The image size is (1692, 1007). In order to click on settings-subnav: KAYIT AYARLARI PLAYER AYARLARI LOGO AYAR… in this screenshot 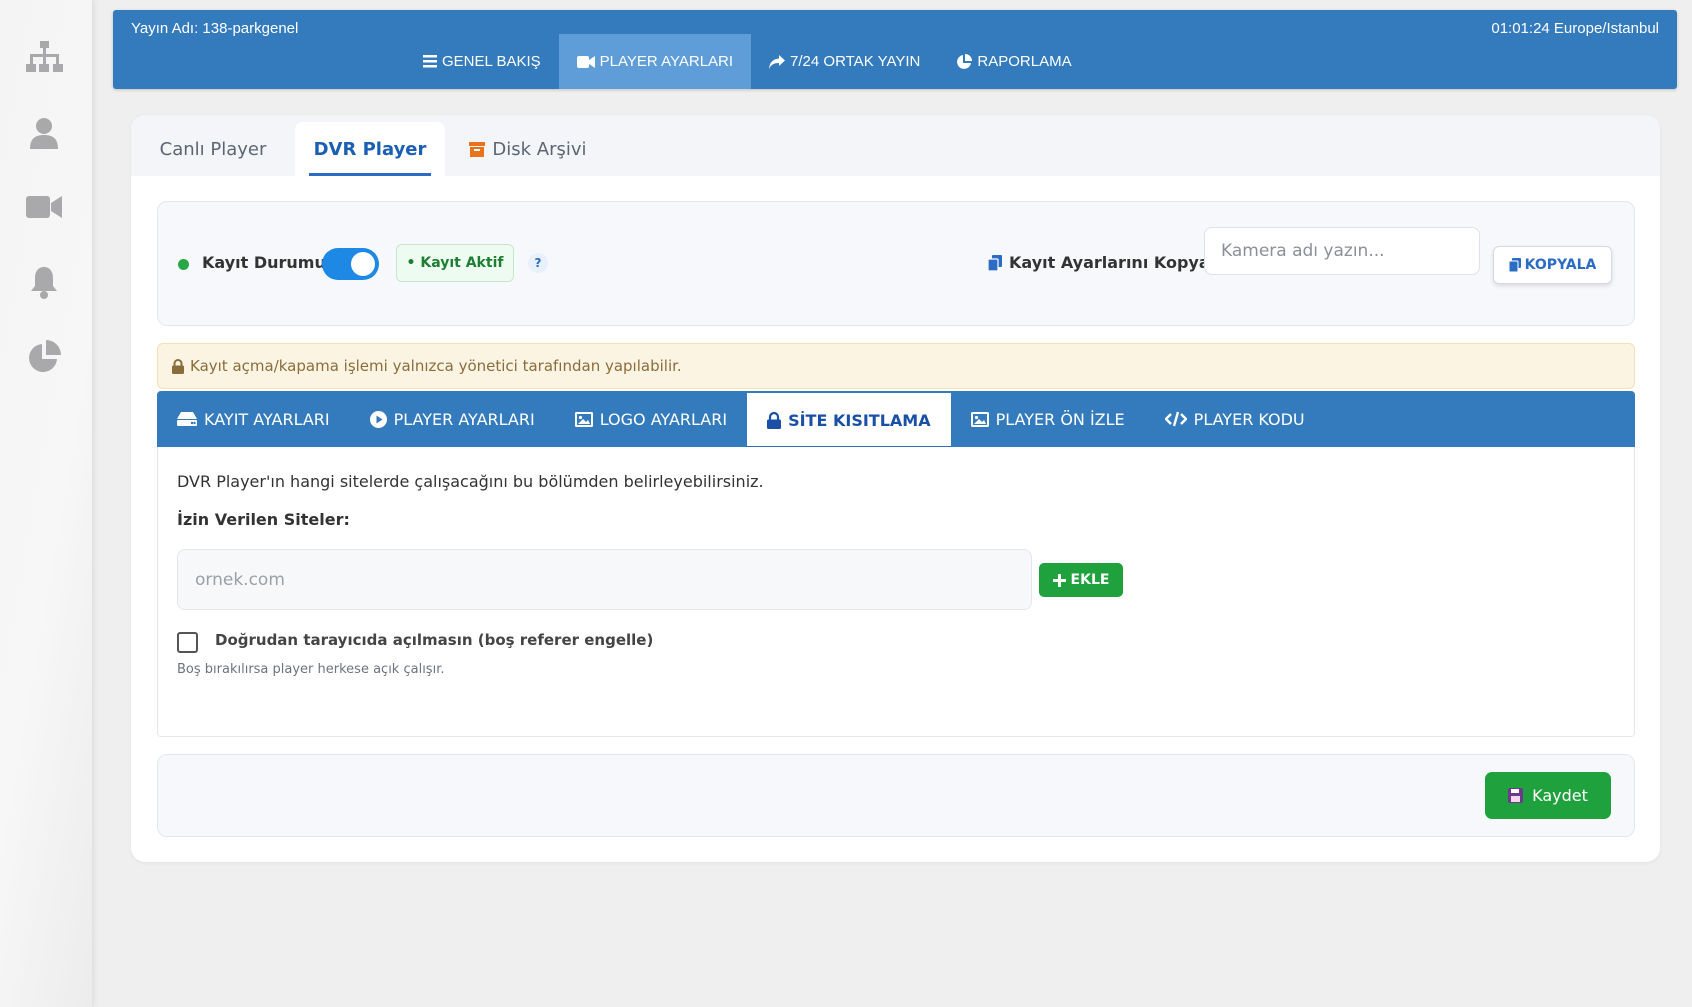, I will do `click(896, 420)`.